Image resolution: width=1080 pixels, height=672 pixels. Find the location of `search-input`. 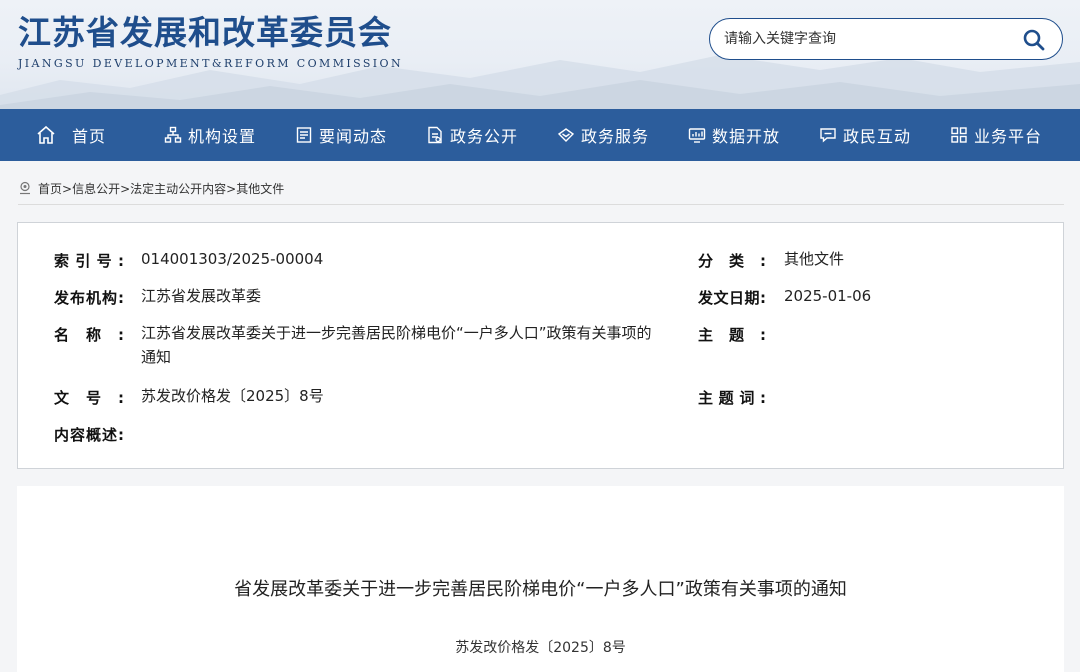

search-input is located at coordinates (869, 39).